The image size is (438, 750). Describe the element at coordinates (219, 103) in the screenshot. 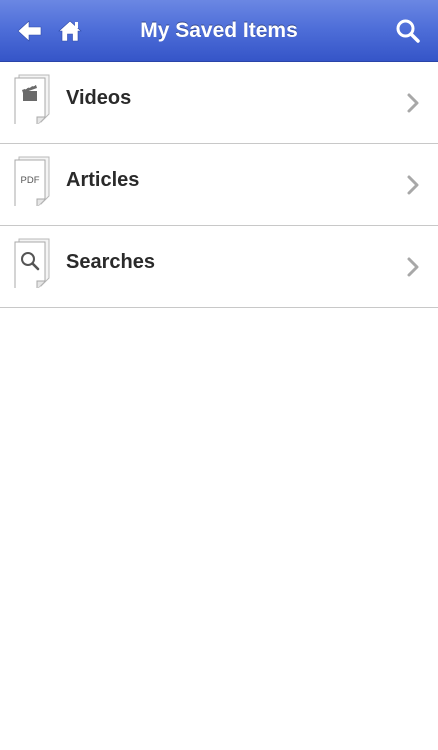

I see `list-item-videos: Videos` at that location.